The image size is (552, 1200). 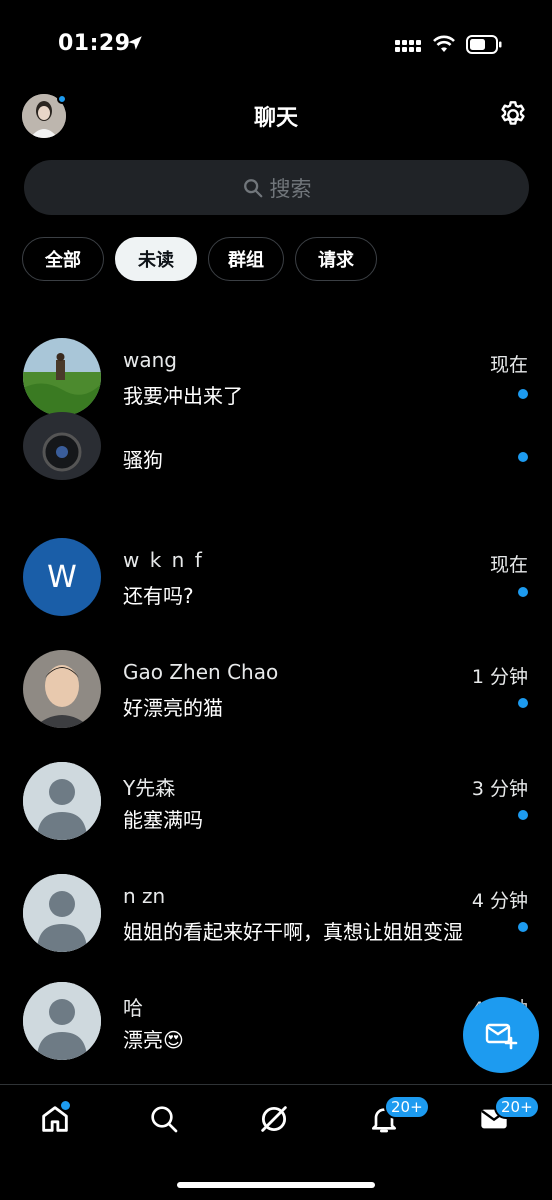 What do you see at coordinates (55, 1119) in the screenshot?
I see `nav-home` at bounding box center [55, 1119].